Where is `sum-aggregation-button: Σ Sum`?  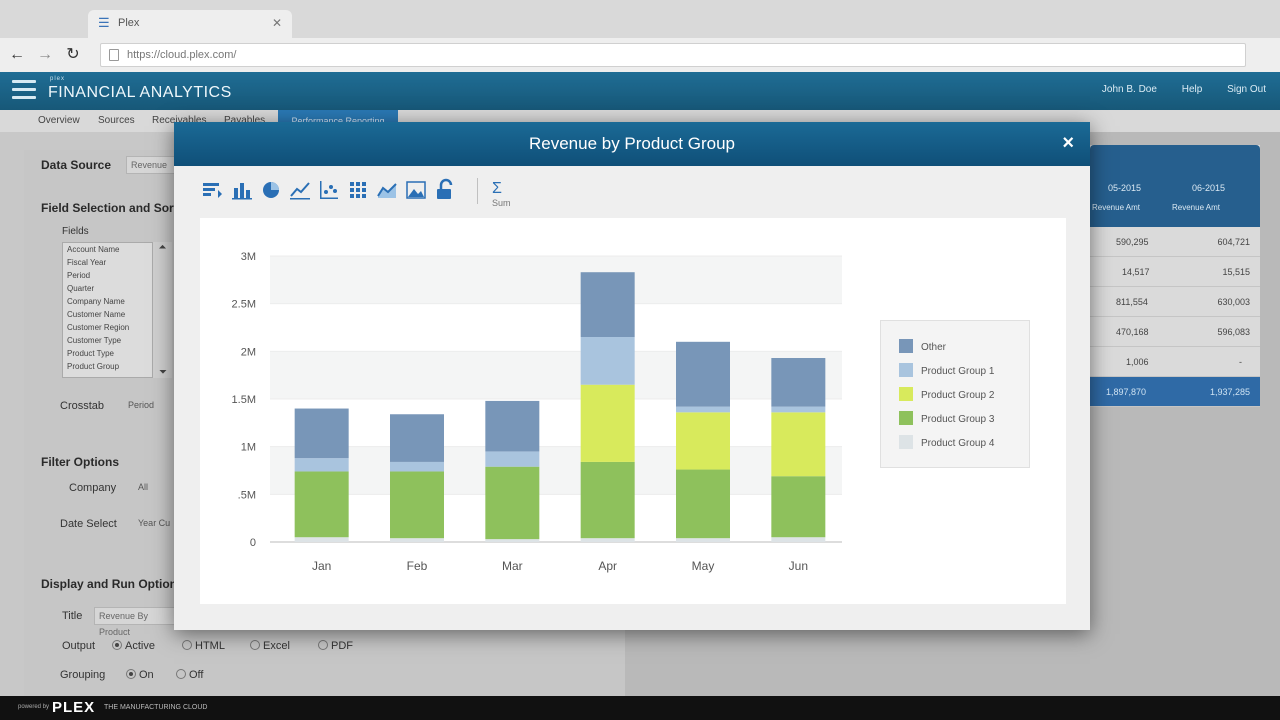 sum-aggregation-button: Σ Sum is located at coordinates (501, 198).